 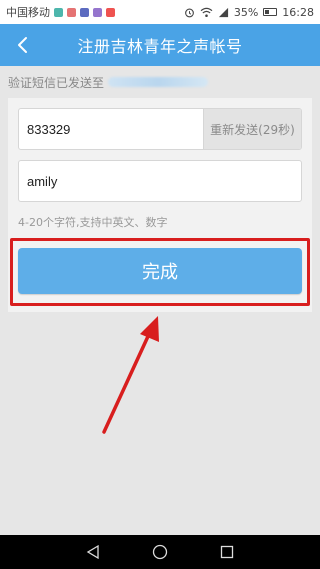 I want to click on chevron-left-icon, so click(x=22, y=45).